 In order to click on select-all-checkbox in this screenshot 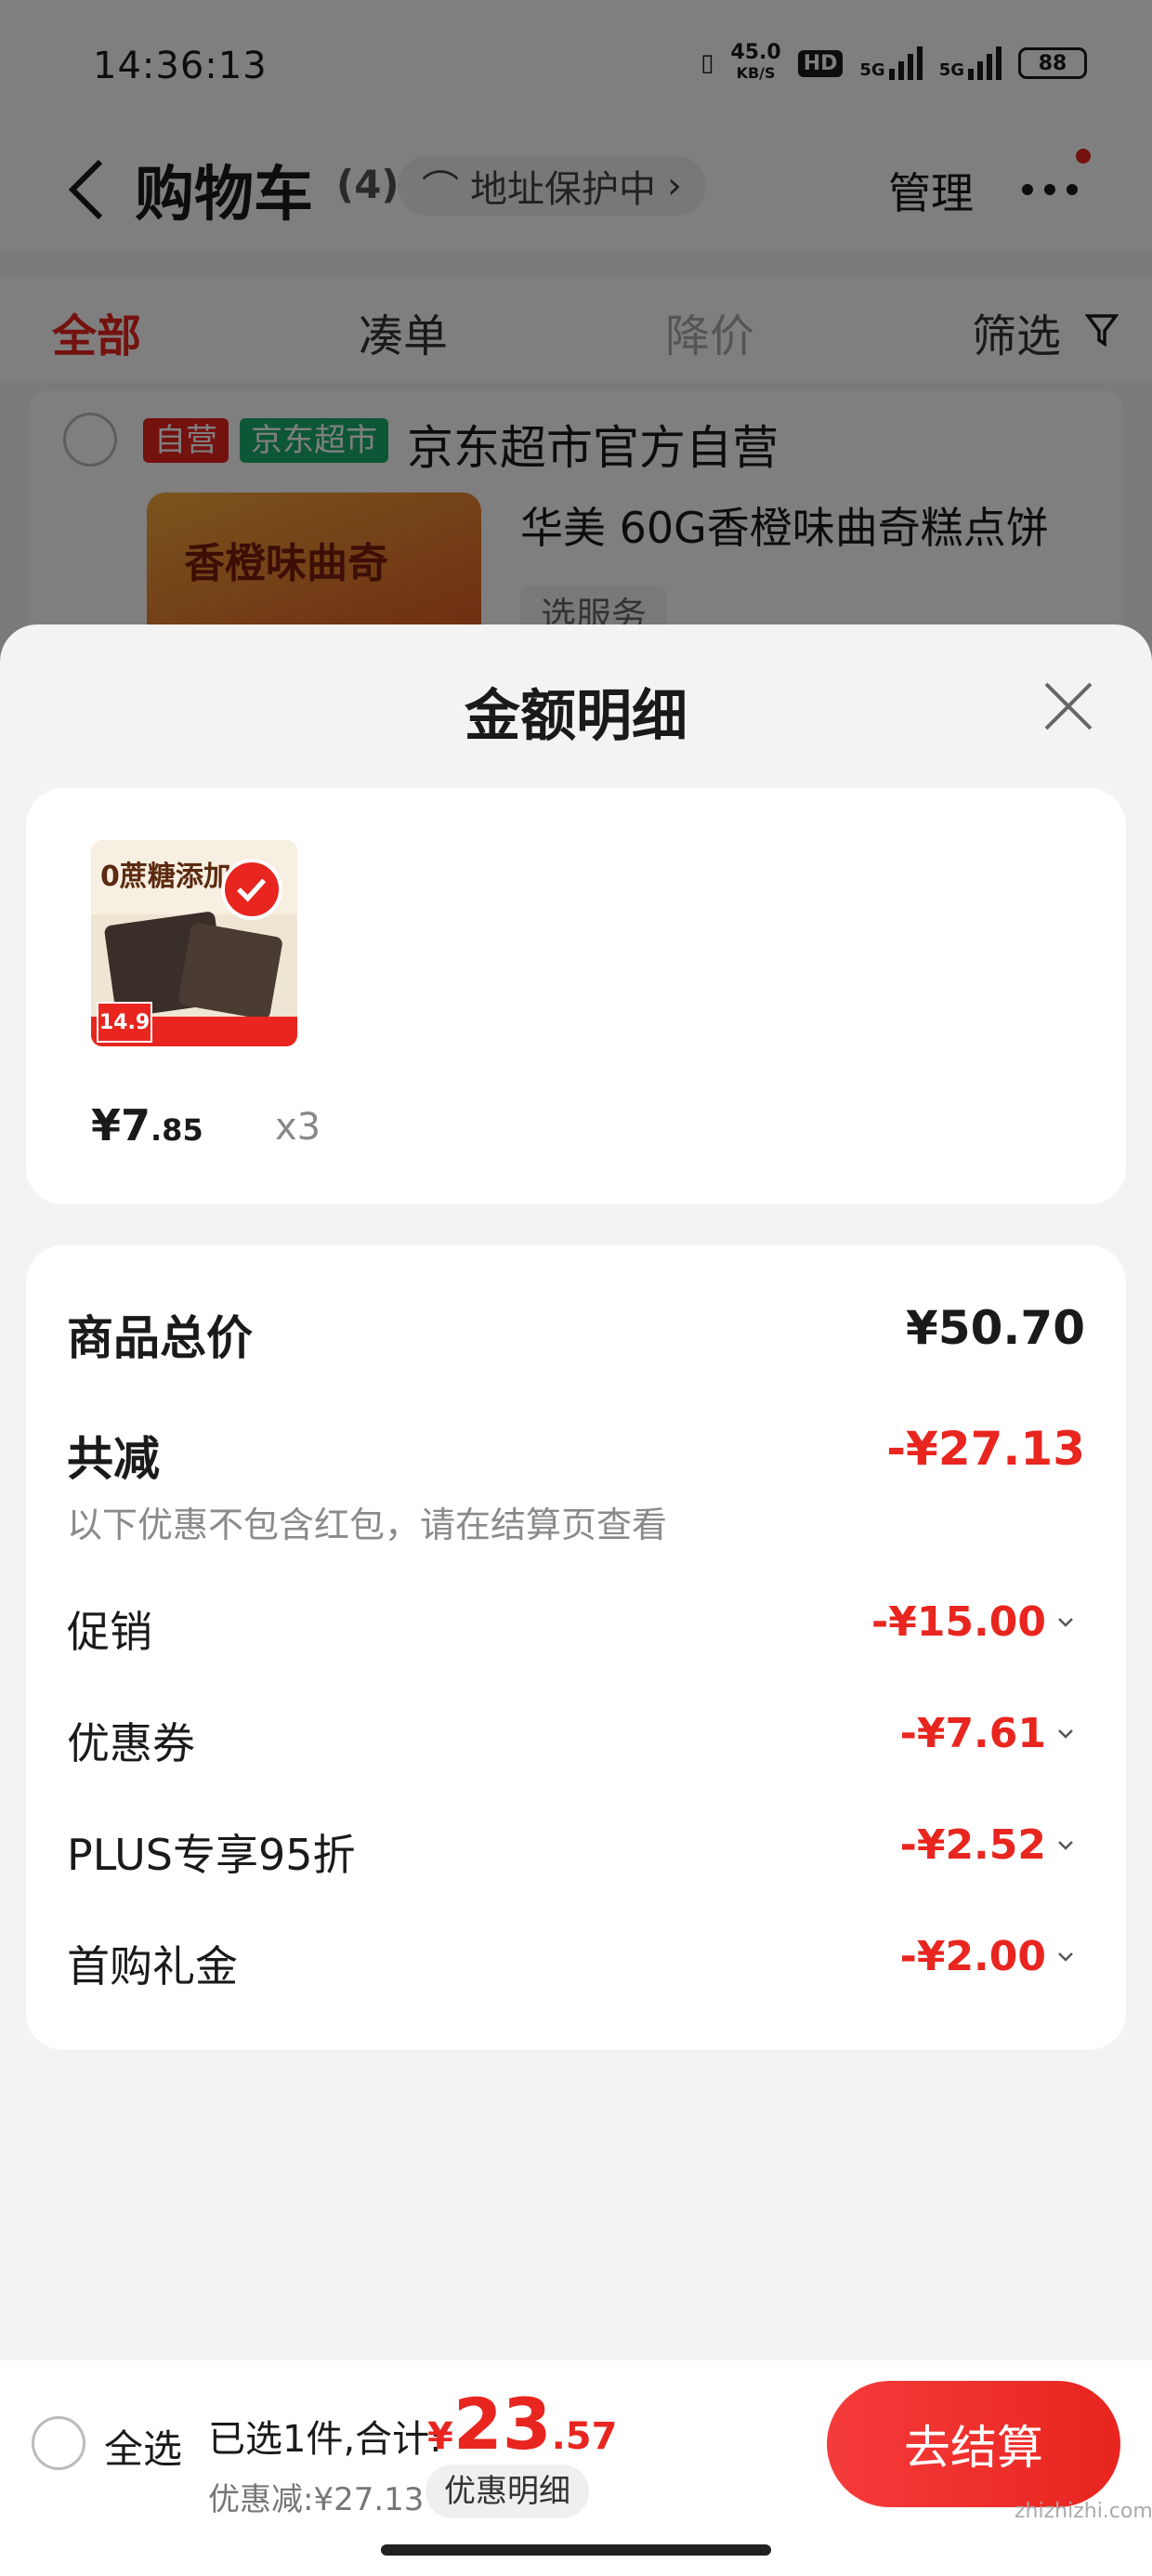, I will do `click(58, 2443)`.